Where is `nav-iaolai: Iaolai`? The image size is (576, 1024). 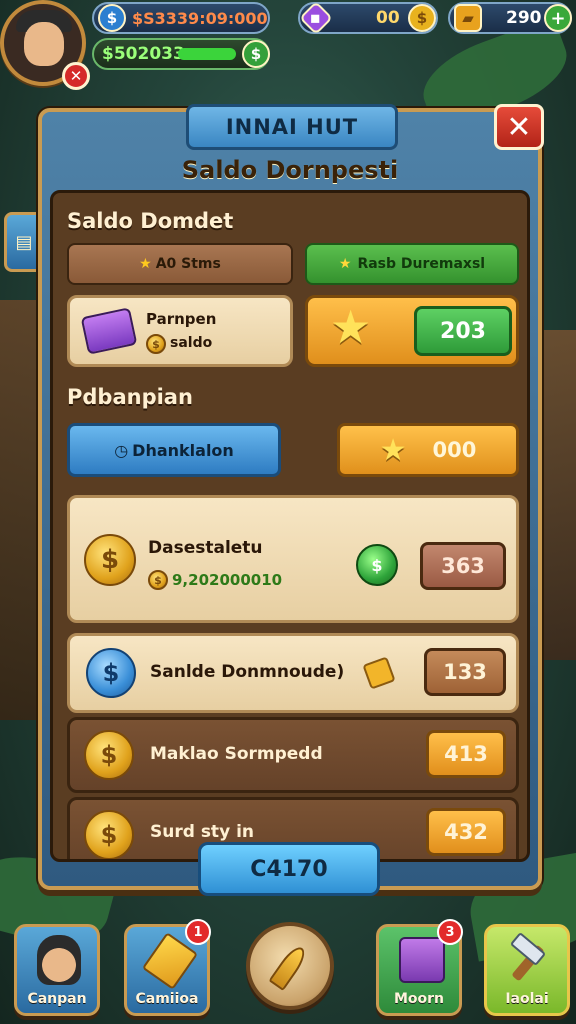 nav-iaolai: Iaolai is located at coordinates (527, 970).